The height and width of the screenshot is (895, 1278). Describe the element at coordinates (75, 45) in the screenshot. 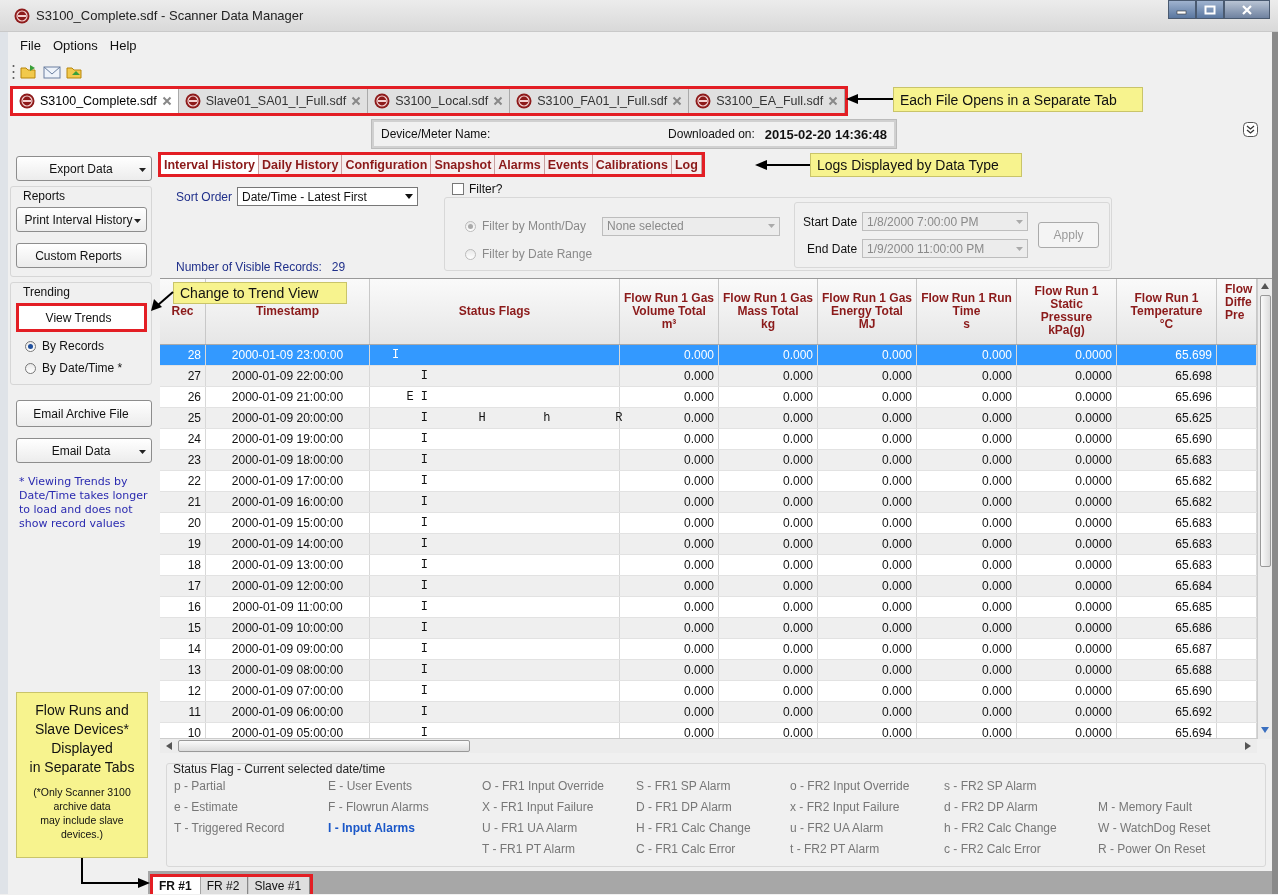

I see `menu-item: Options` at that location.